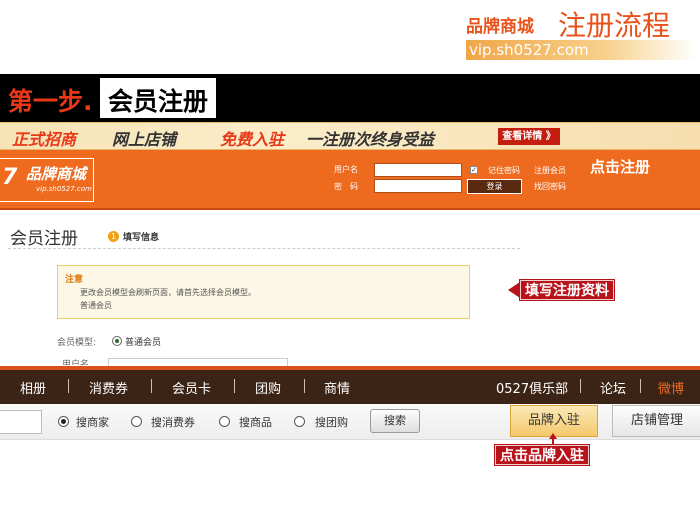  What do you see at coordinates (224, 421) in the screenshot?
I see `radio-product` at bounding box center [224, 421].